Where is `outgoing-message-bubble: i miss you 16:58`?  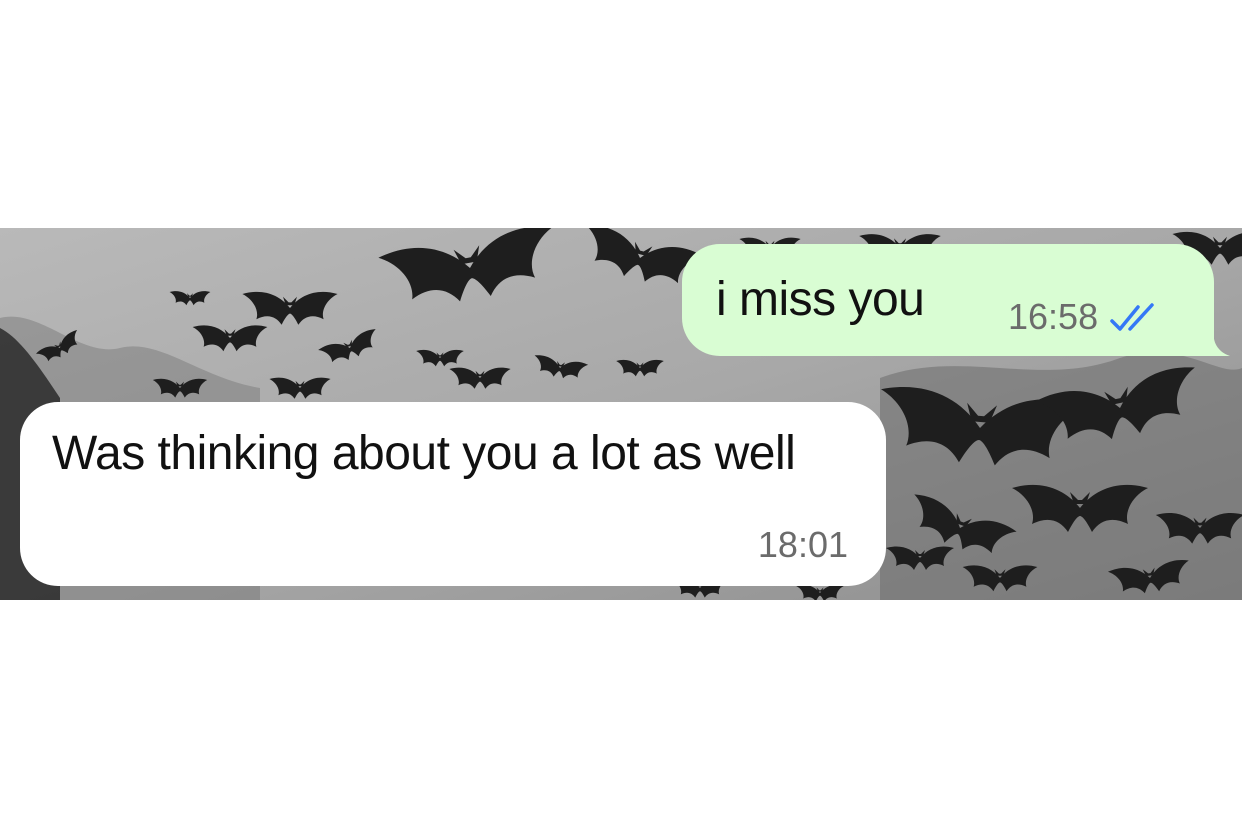
outgoing-message-bubble: i miss you 16:58 is located at coordinates (956, 300).